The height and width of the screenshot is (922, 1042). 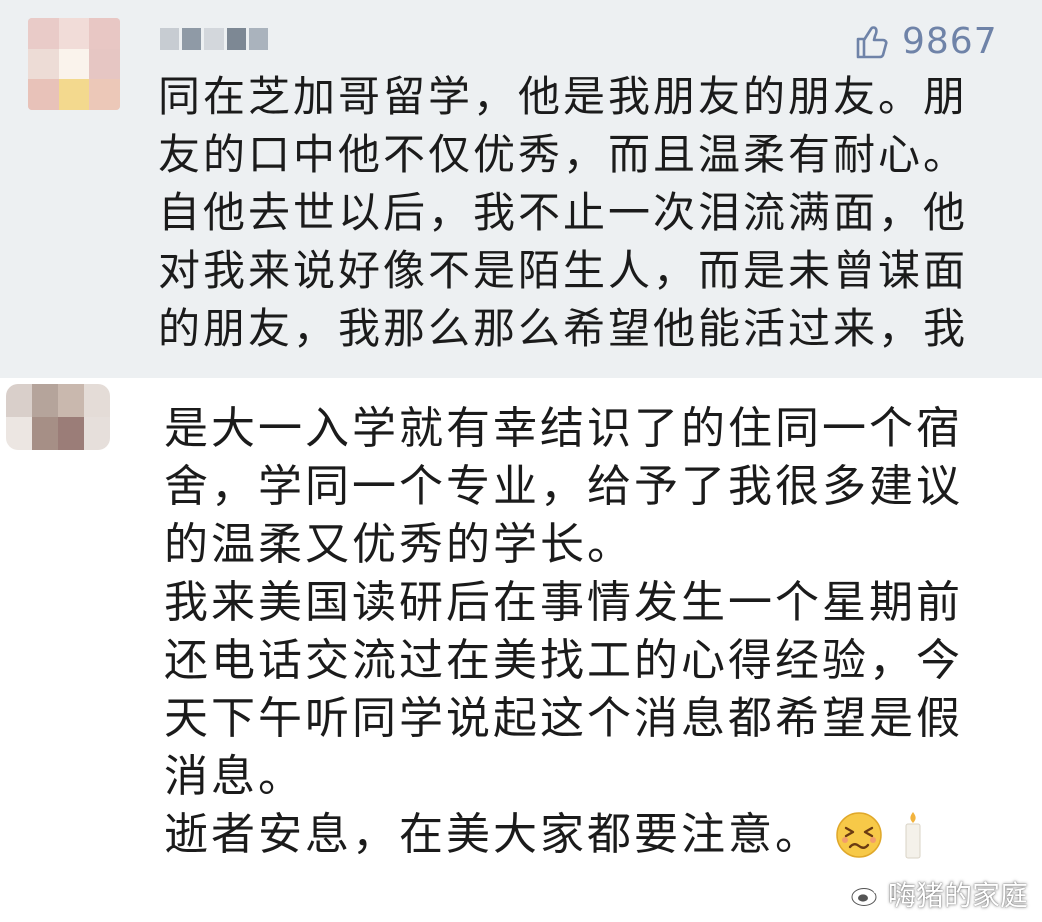 I want to click on comment-text-line: 天下午听同学说起这个消息都希望是假, so click(x=563, y=718).